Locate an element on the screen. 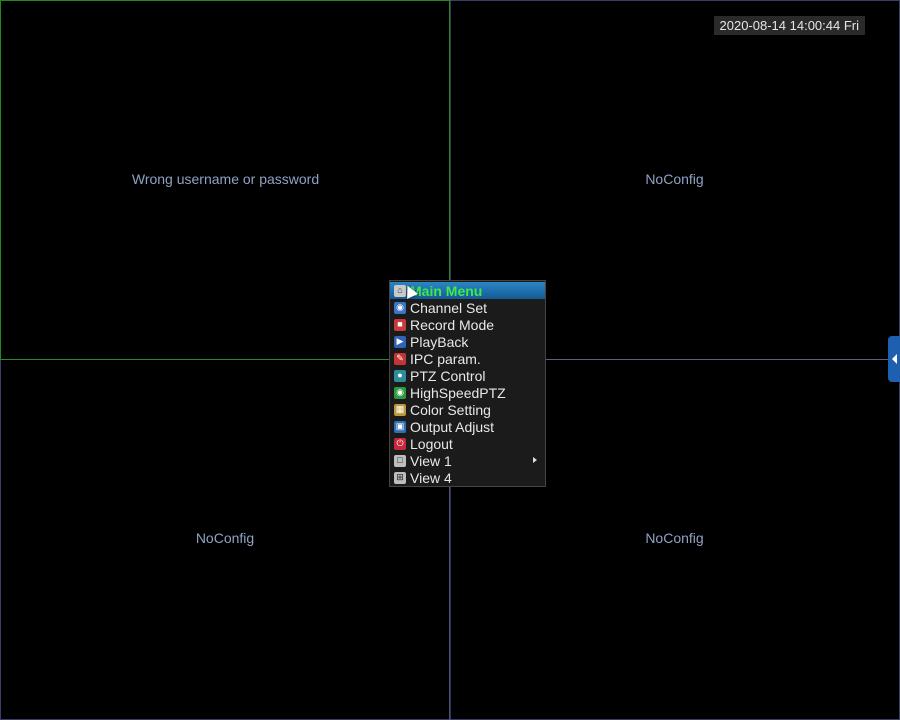 The width and height of the screenshot is (900, 720). playback-icon: ▶ is located at coordinates (400, 341).